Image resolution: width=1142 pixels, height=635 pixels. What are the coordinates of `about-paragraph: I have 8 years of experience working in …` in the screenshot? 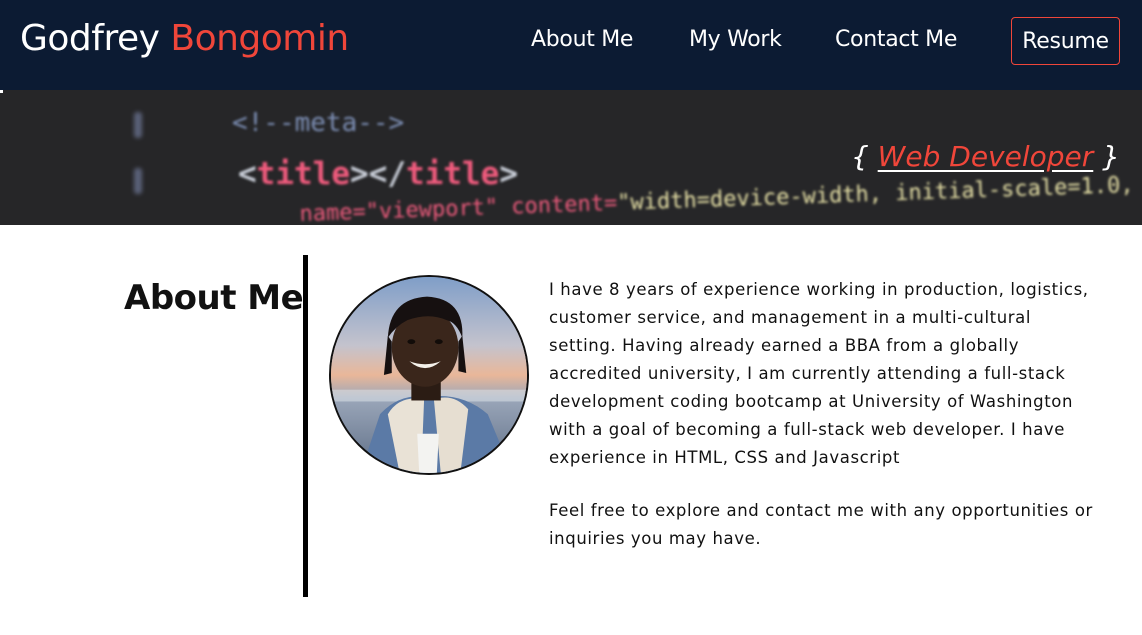 It's located at (819, 373).